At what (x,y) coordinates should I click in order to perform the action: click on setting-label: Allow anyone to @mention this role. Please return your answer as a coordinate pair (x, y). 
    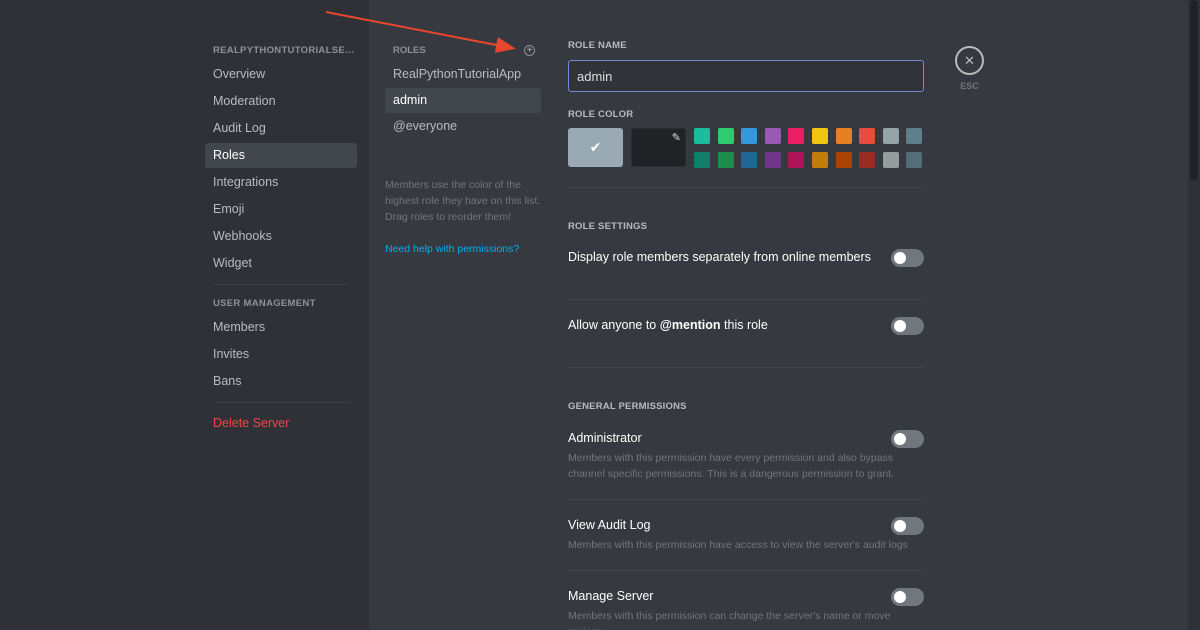
    Looking at the image, I should click on (668, 325).